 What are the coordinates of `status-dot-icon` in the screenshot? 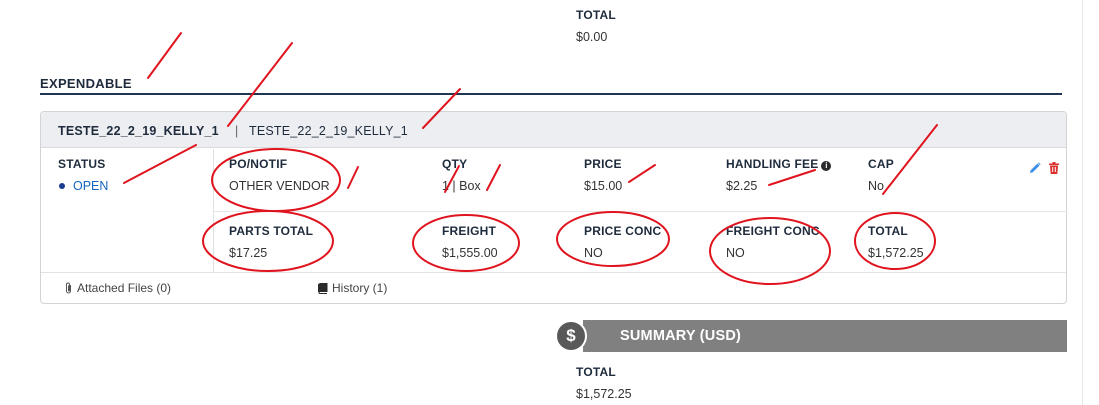 It's located at (62, 186).